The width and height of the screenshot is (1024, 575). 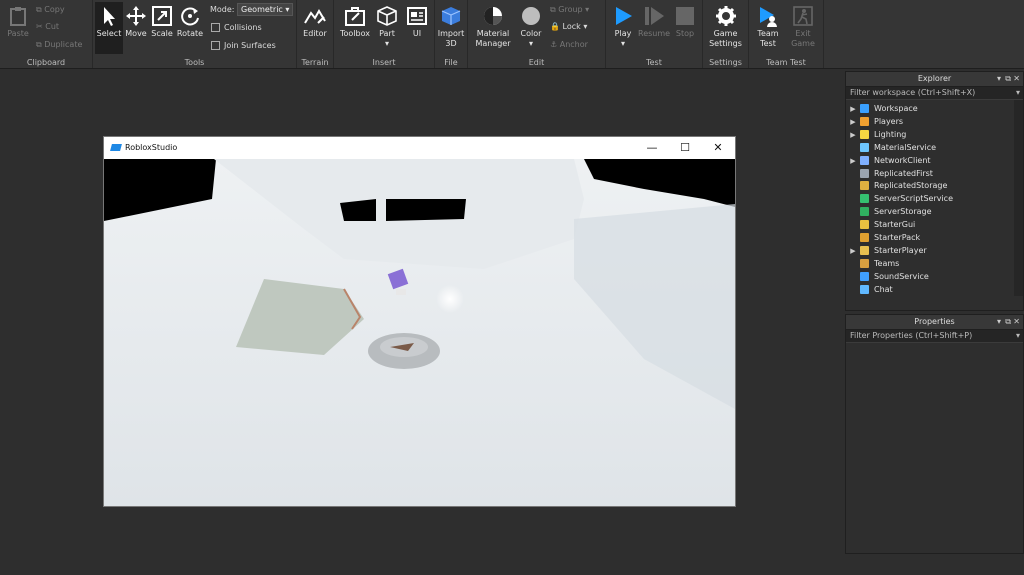 What do you see at coordinates (190, 20) in the screenshot?
I see `rotate-tool-button: Rotate` at bounding box center [190, 20].